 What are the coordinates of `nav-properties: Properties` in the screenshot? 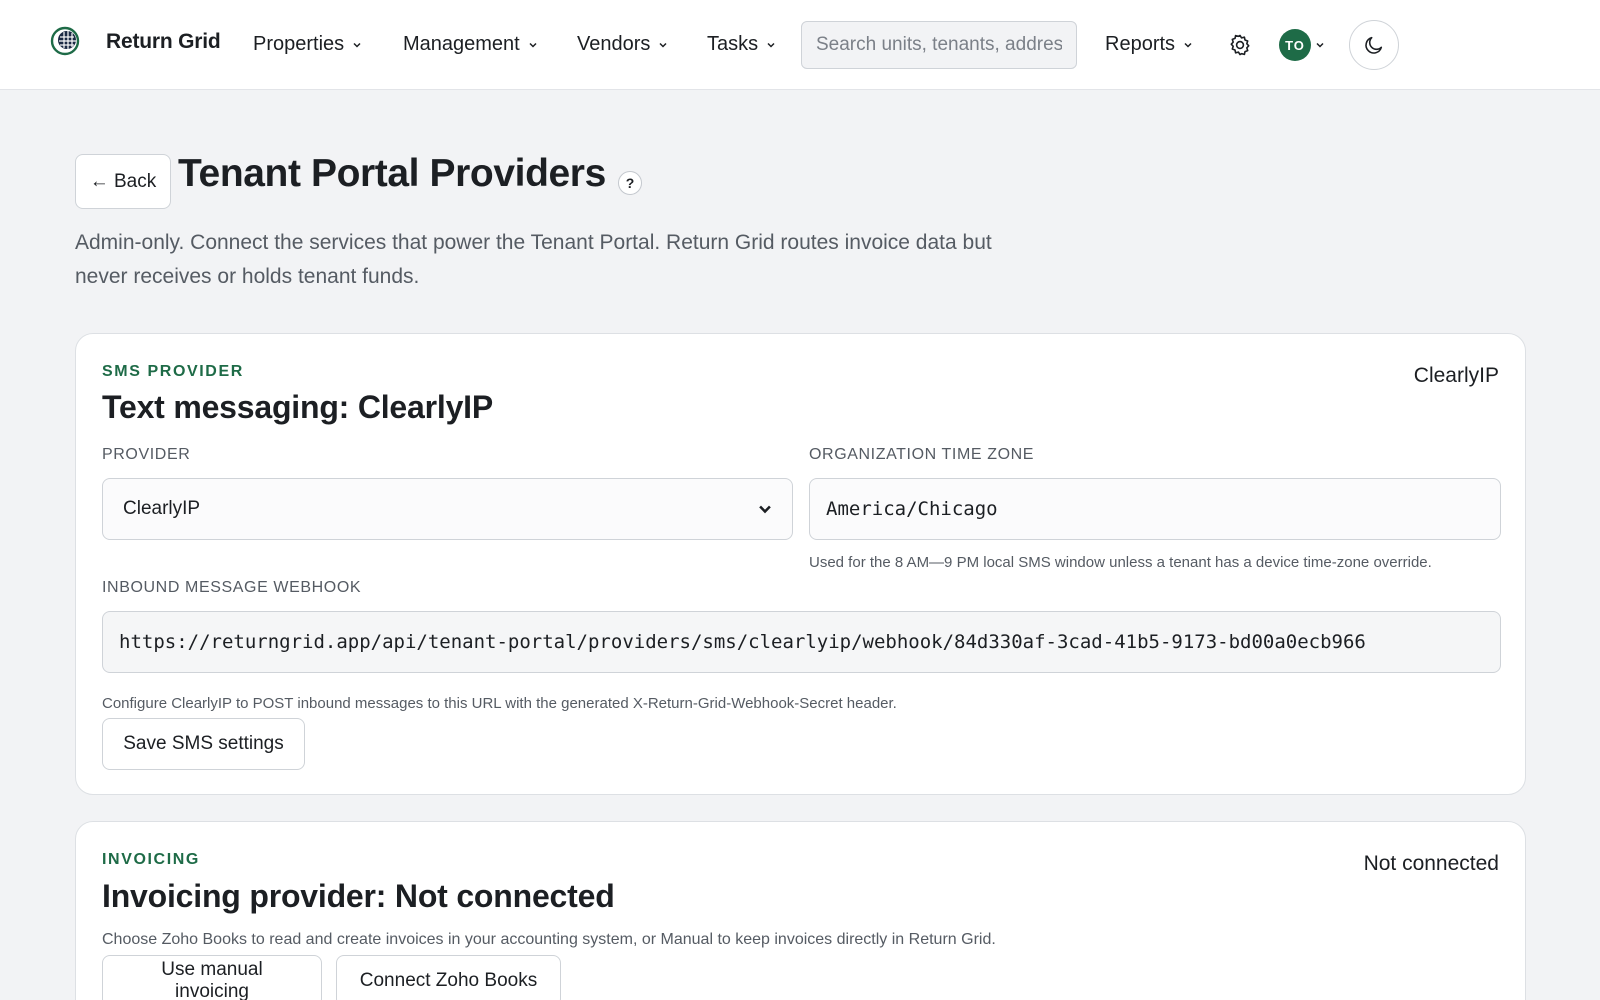 It's located at (307, 44).